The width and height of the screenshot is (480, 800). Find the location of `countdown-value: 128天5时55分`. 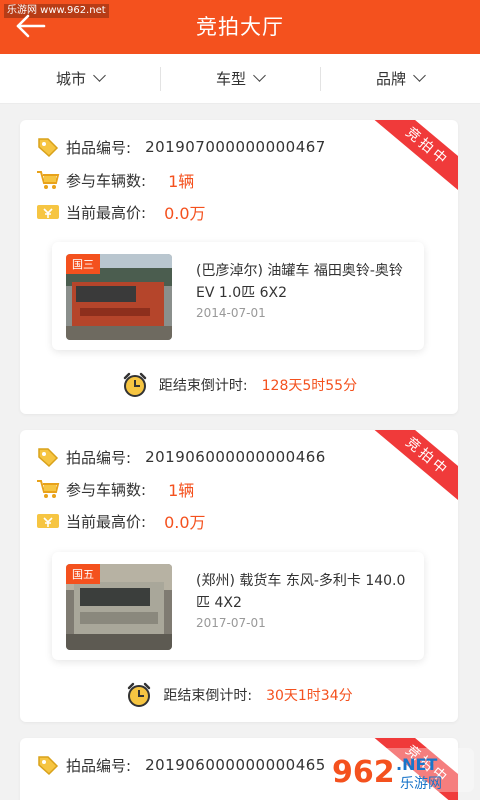

countdown-value: 128天5时55分 is located at coordinates (309, 386).